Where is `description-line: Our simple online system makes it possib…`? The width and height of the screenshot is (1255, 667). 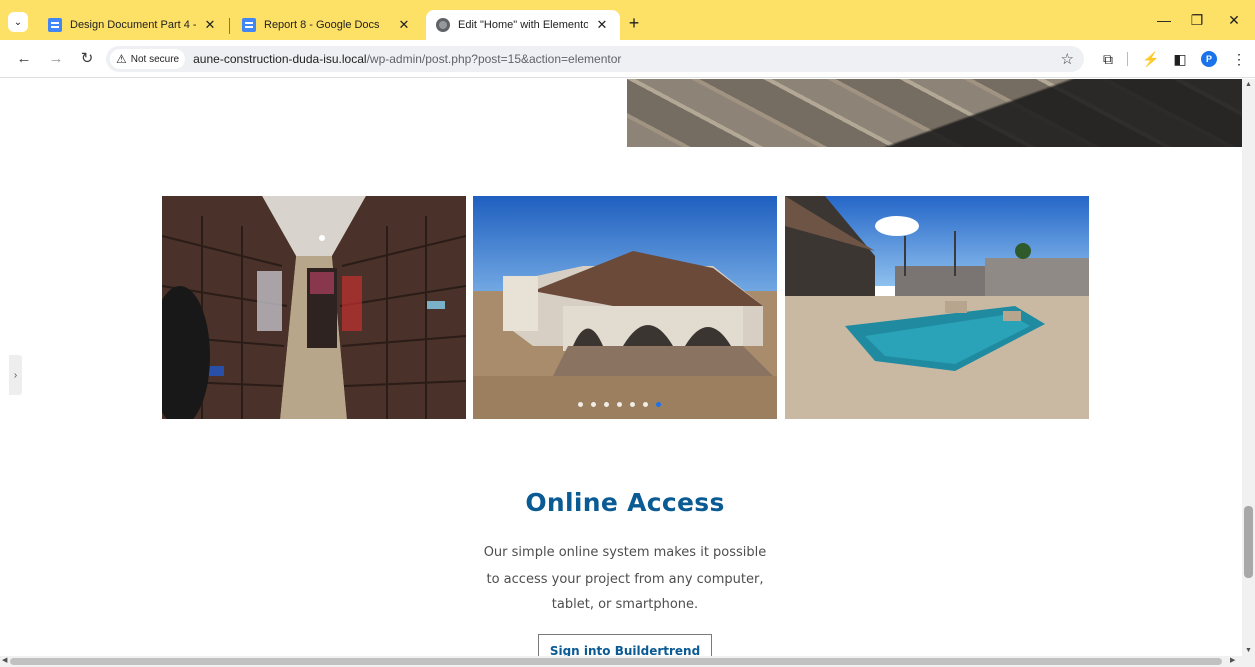
description-line: Our simple online system makes it possib… is located at coordinates (625, 552).